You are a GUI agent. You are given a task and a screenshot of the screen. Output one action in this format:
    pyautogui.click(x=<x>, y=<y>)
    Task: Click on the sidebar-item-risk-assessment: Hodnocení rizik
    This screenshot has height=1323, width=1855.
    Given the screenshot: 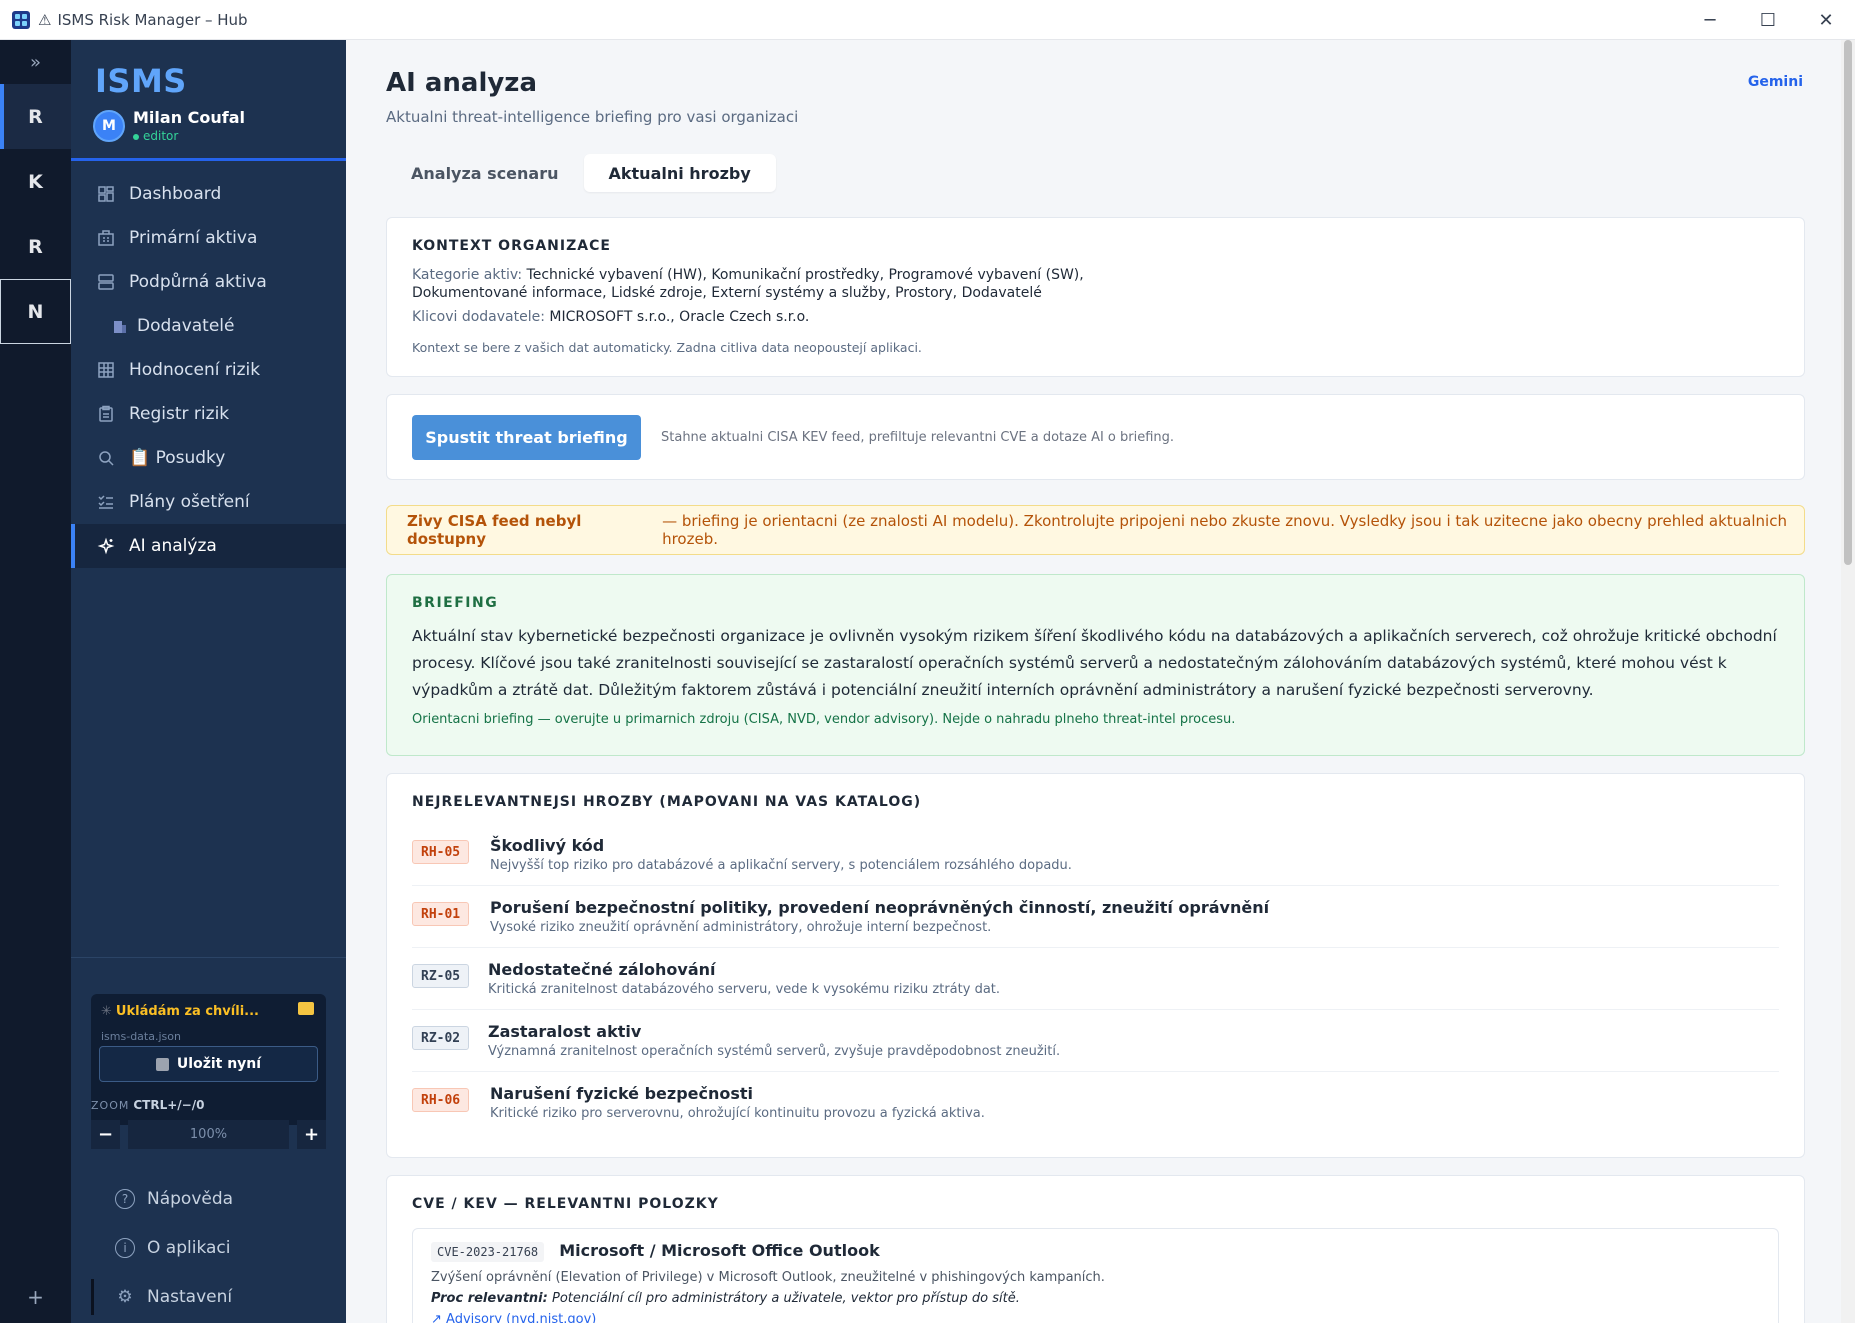 What is the action you would take?
    pyautogui.click(x=208, y=370)
    